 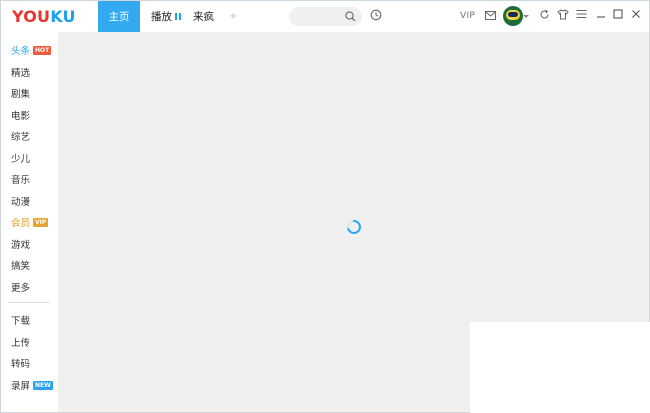 I want to click on top-bar: YOU KU 主页 播放 来疯 + VIP, so click(x=325, y=16).